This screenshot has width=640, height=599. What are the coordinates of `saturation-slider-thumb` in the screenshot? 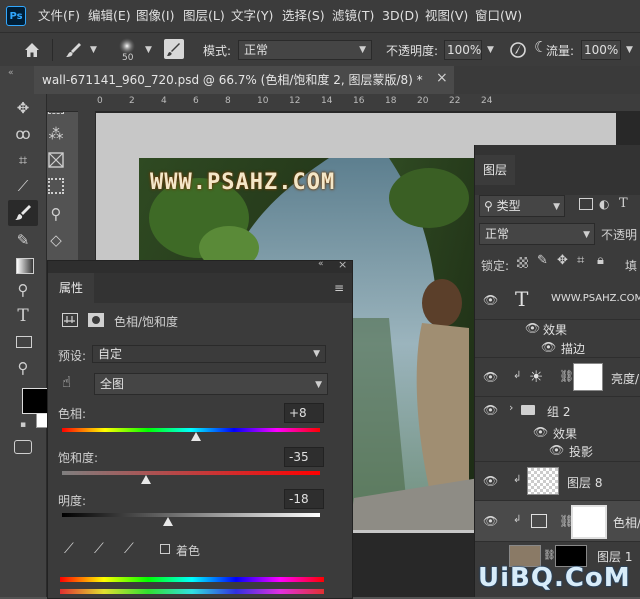 It's located at (145, 479).